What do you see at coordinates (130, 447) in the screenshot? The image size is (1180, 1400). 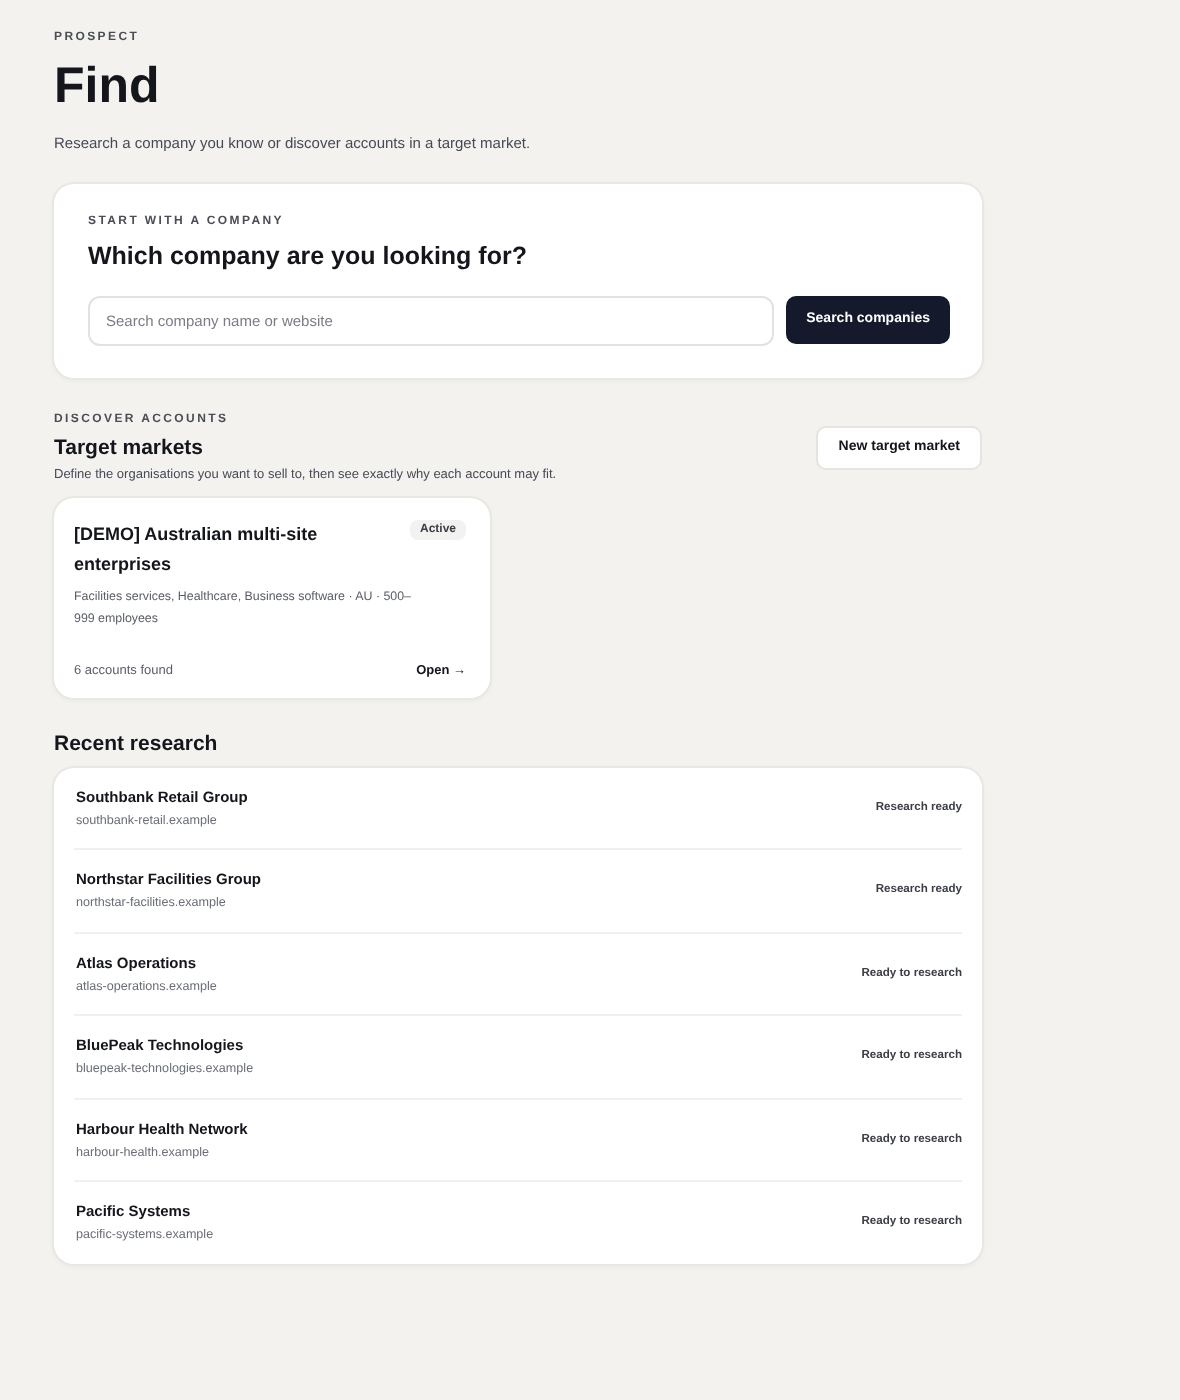 I see `section-title: Target markets` at bounding box center [130, 447].